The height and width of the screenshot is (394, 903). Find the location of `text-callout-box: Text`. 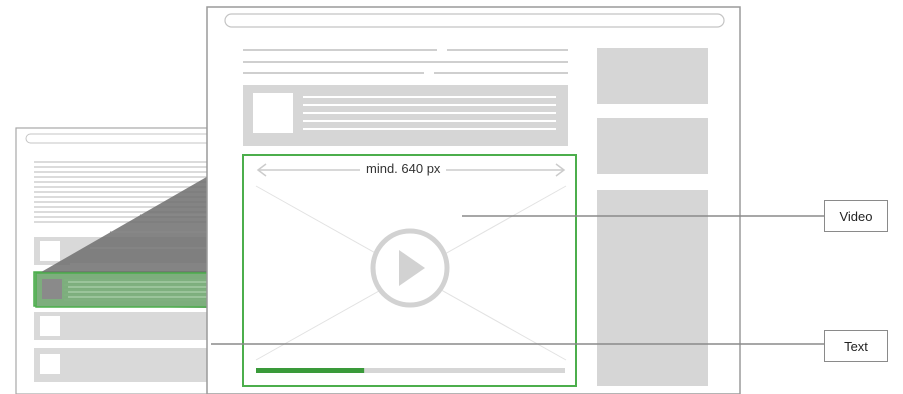

text-callout-box: Text is located at coordinates (856, 346).